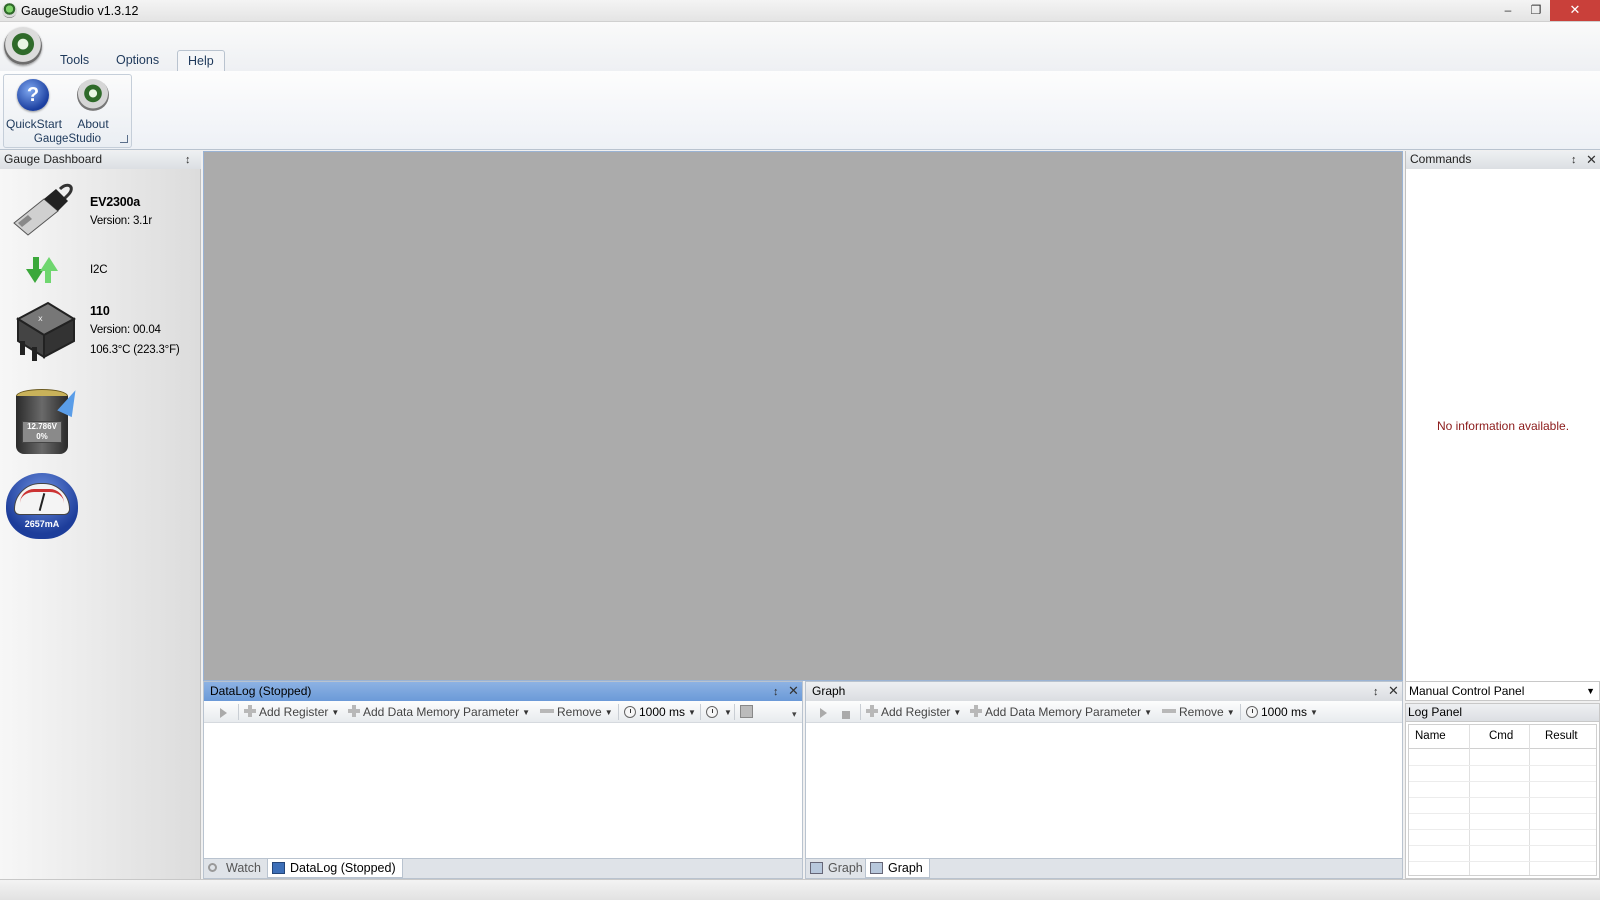 This screenshot has width=1600, height=900. What do you see at coordinates (1104, 868) in the screenshot?
I see `graph-tabstrip: Graph Graph` at bounding box center [1104, 868].